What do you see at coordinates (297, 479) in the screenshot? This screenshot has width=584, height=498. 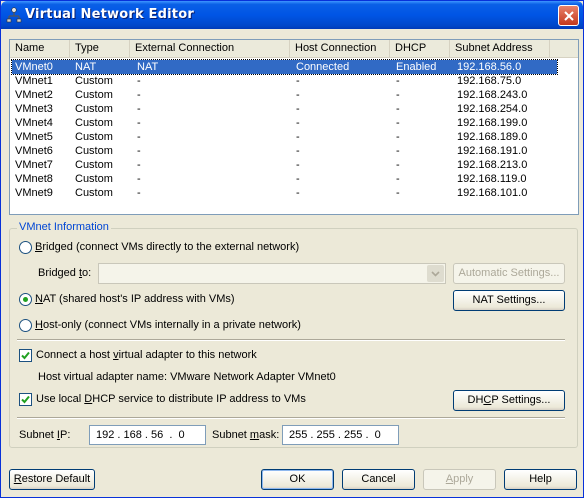 I see `ok-button: OK` at bounding box center [297, 479].